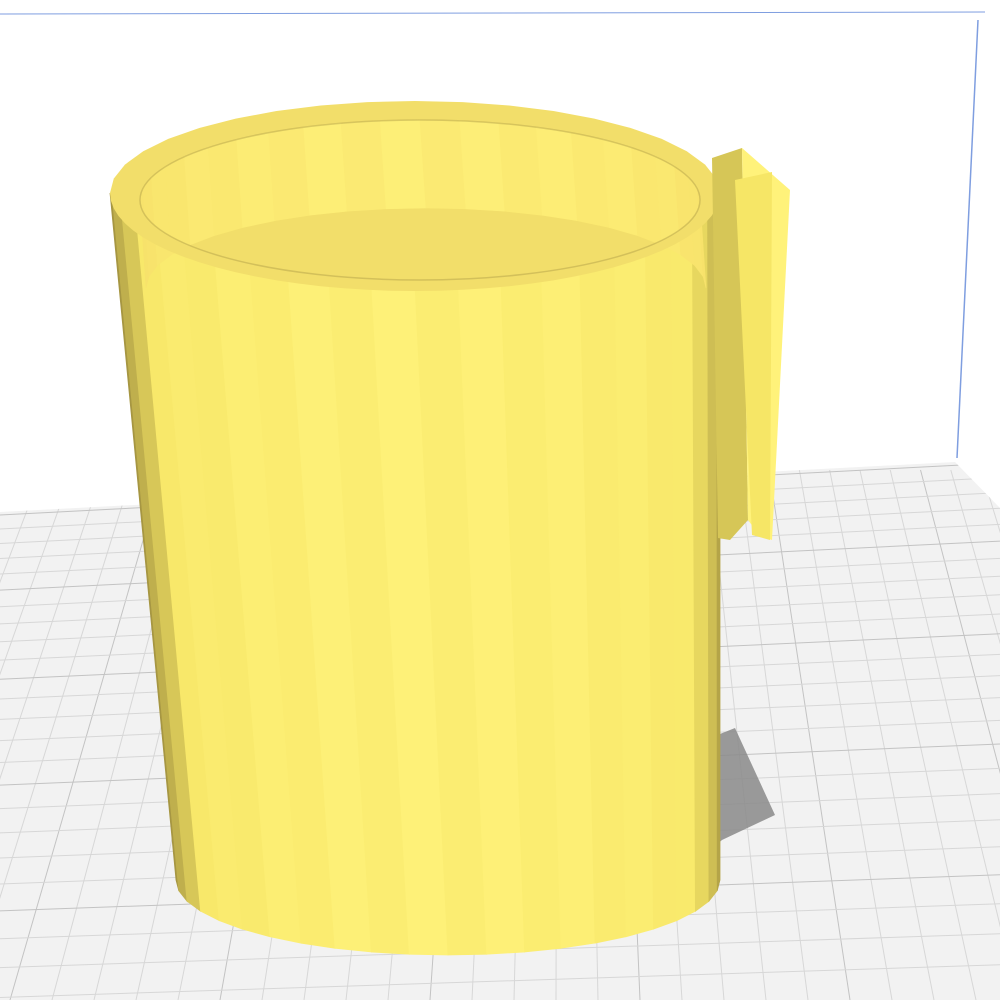 This screenshot has height=1000, width=1000. I want to click on build-volume-top-edge, so click(493, 13).